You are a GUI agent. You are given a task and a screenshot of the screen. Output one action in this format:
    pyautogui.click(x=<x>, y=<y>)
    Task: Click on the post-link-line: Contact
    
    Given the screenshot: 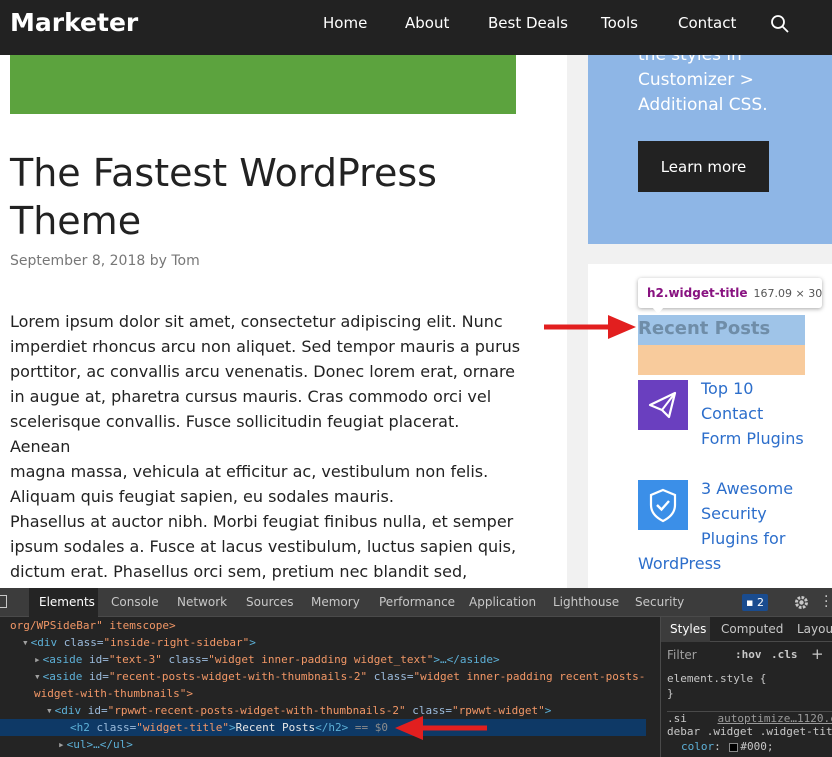 What is the action you would take?
    pyautogui.click(x=752, y=413)
    